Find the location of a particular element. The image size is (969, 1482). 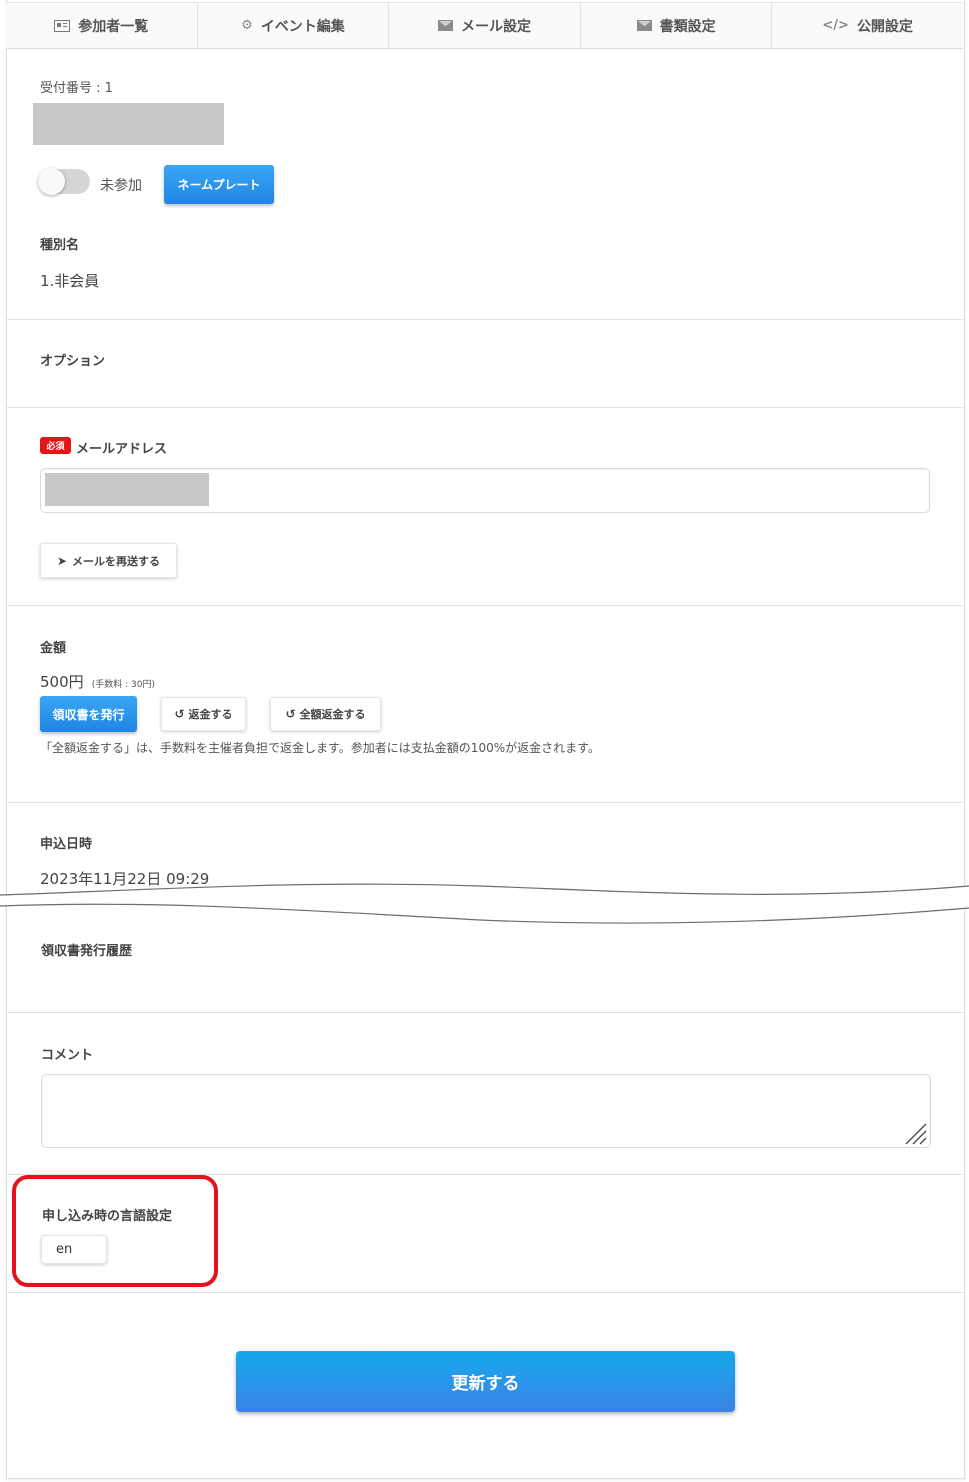

tab-bar: 参加者一覧 ⚙ イベント編集 メール設定 書類設定 </> 公開設定 is located at coordinates (484, 25).